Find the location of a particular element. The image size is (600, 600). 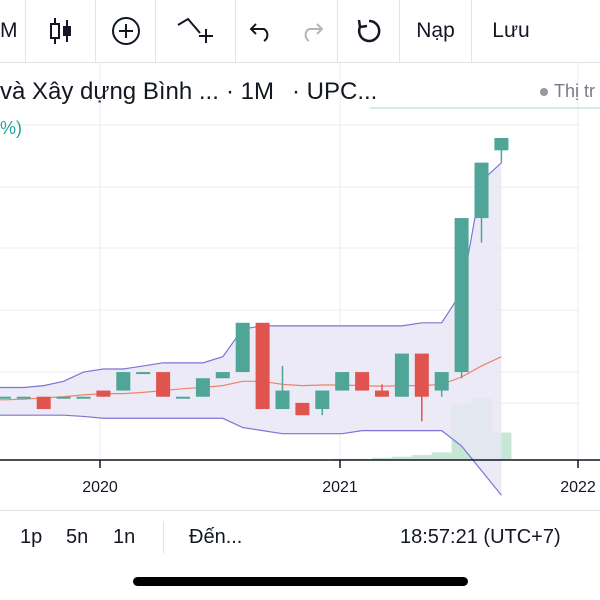

market-status: Thị tr is located at coordinates (567, 91).